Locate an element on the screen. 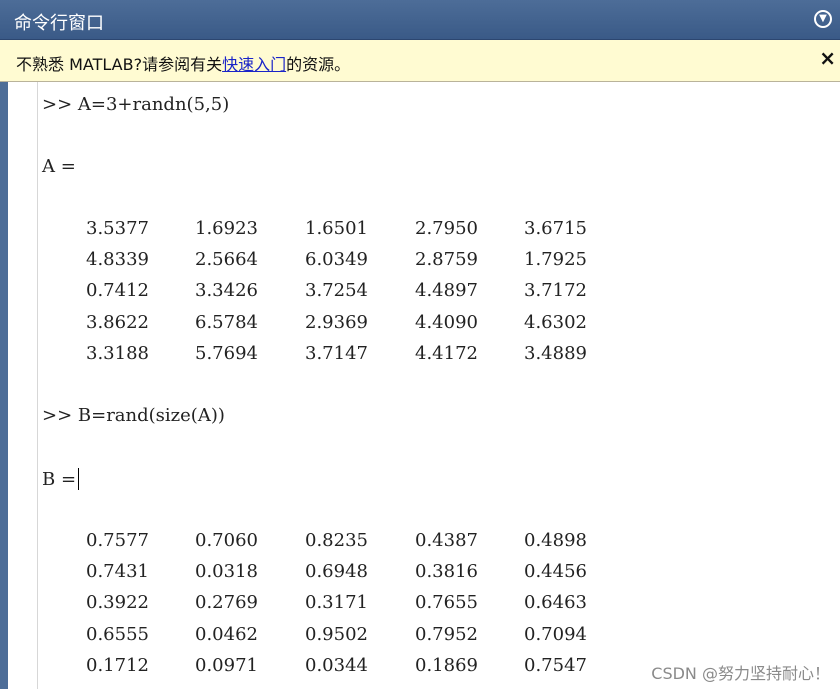 The image size is (840, 689). matrix-cell: 0.0318 is located at coordinates (226, 572).